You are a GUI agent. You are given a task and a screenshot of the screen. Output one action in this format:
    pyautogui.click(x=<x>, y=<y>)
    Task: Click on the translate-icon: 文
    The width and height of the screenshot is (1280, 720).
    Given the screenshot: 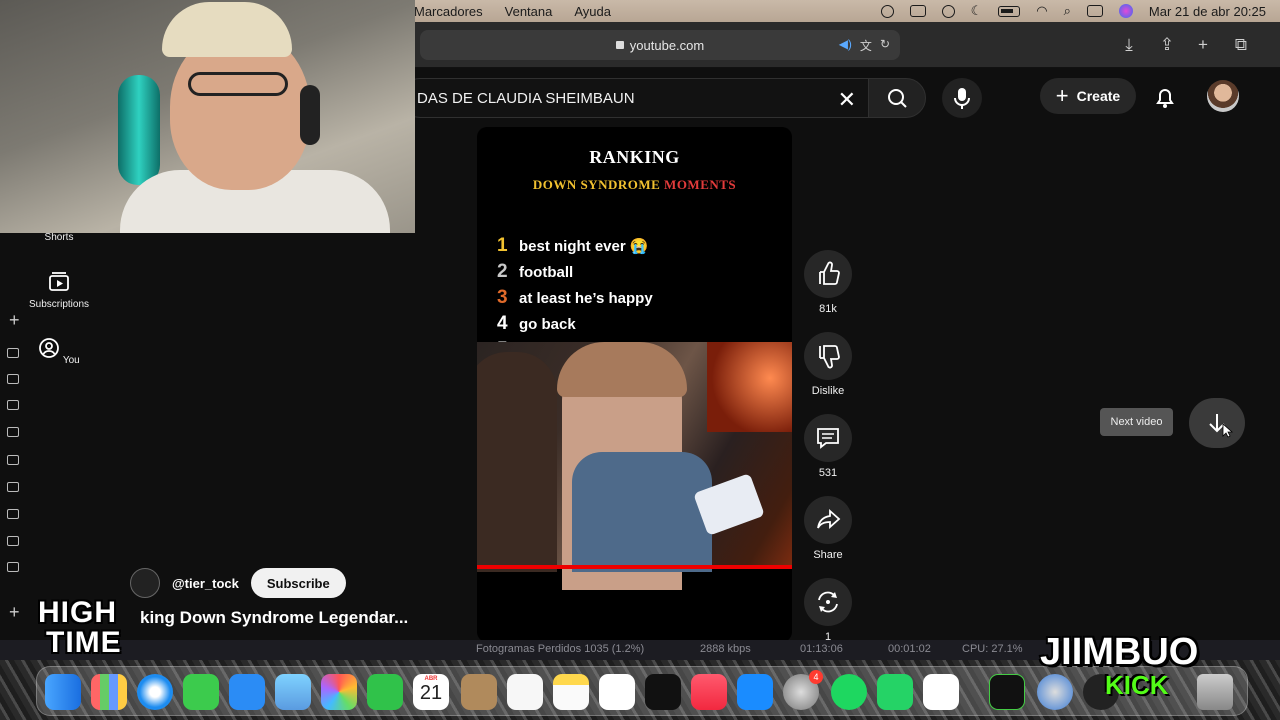 What is the action you would take?
    pyautogui.click(x=866, y=45)
    